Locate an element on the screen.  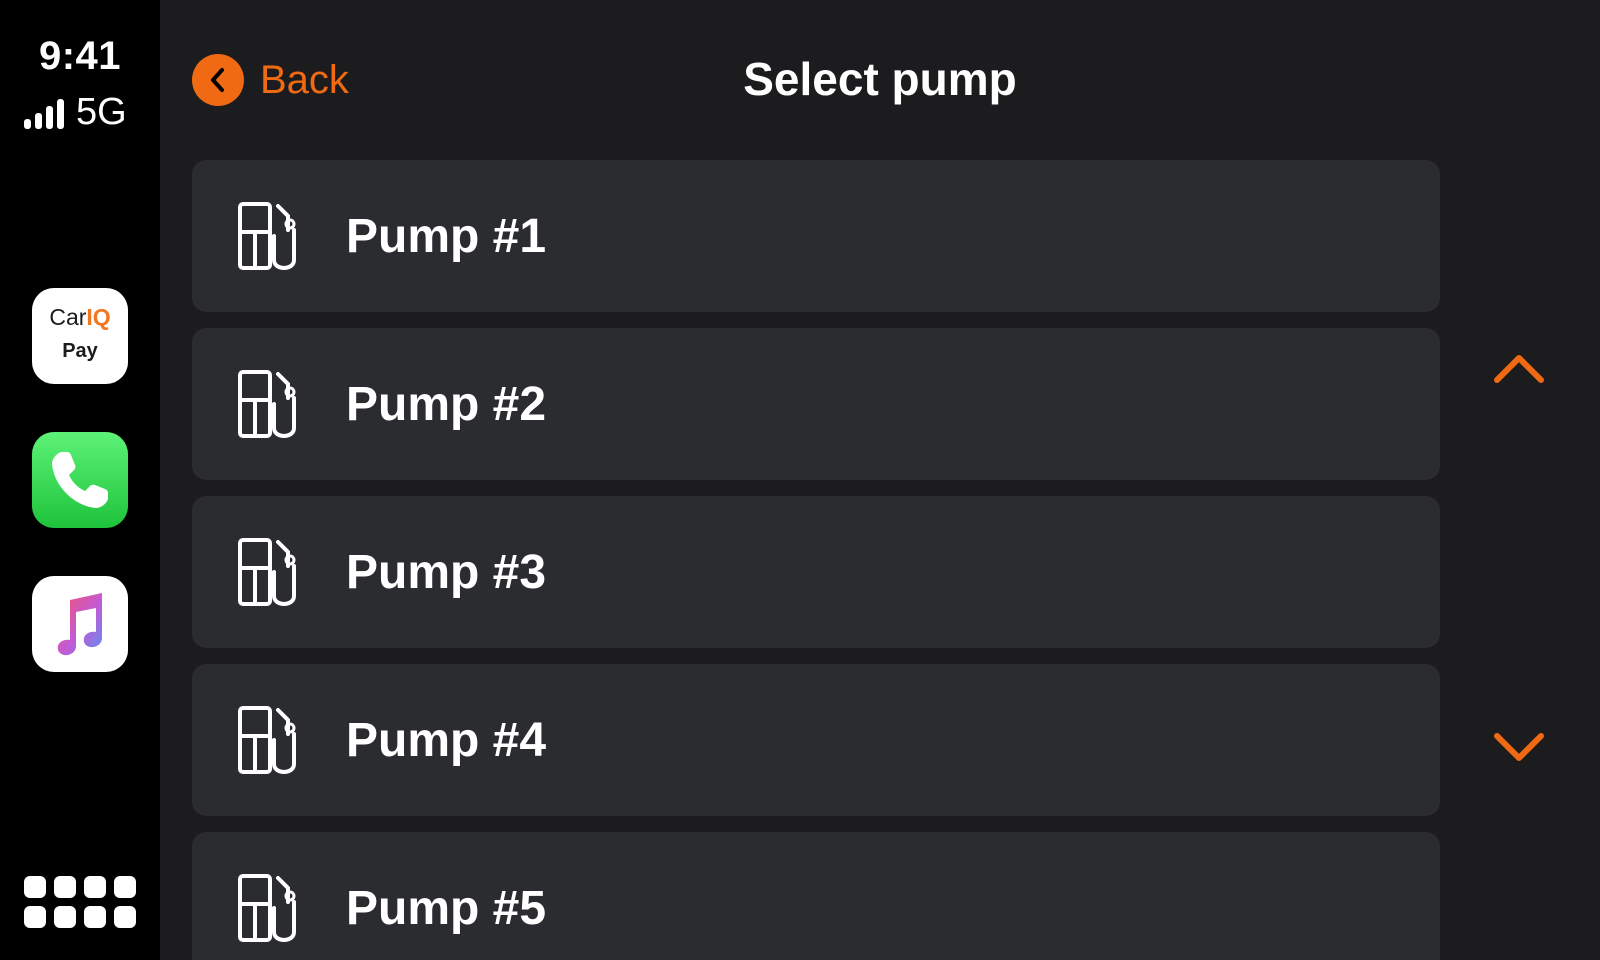
carplay-dock: 9:41 5G CarIQ Pay is located at coordinates (80, 480).